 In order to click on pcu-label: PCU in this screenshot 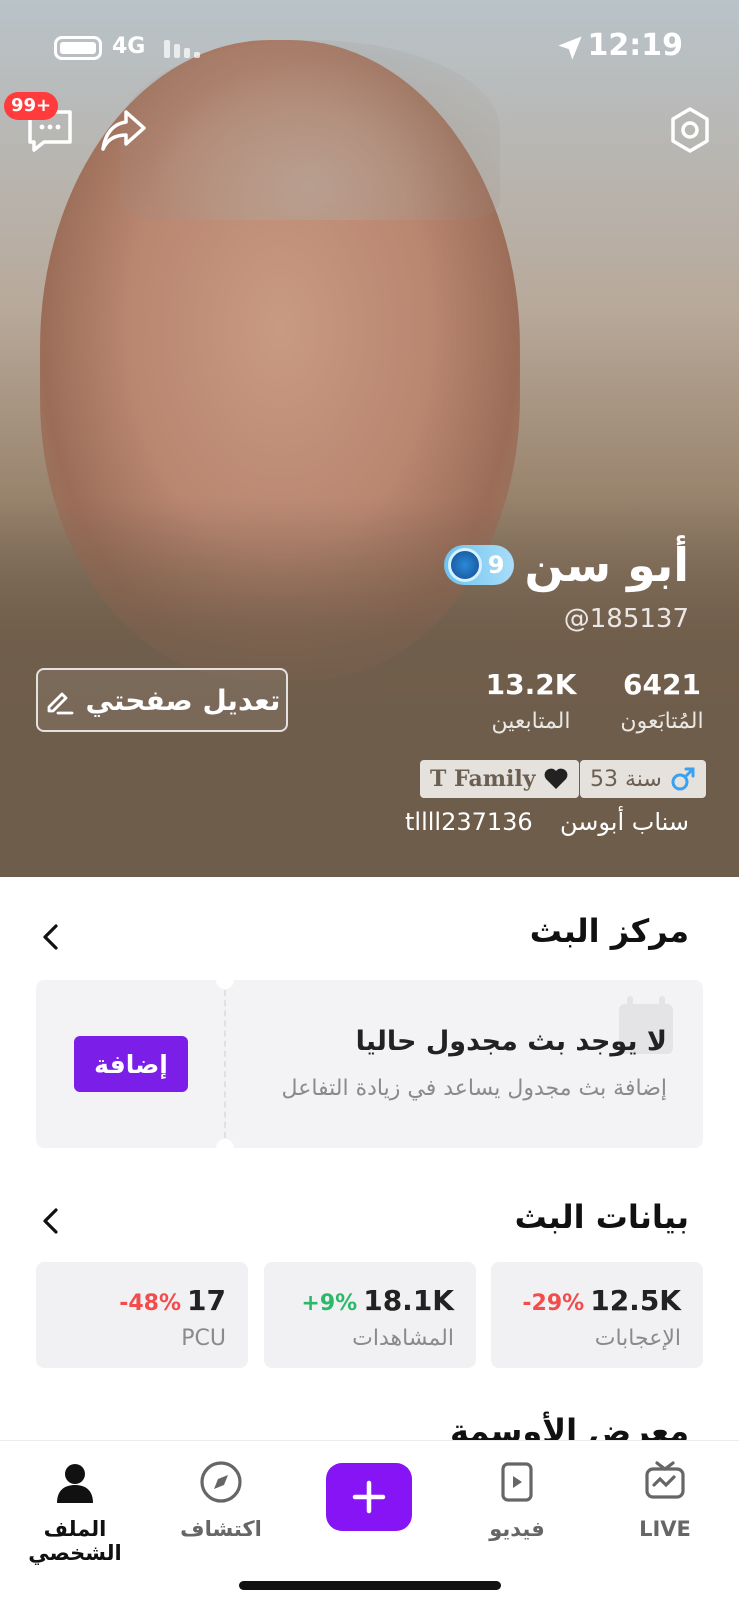, I will do `click(203, 1338)`.